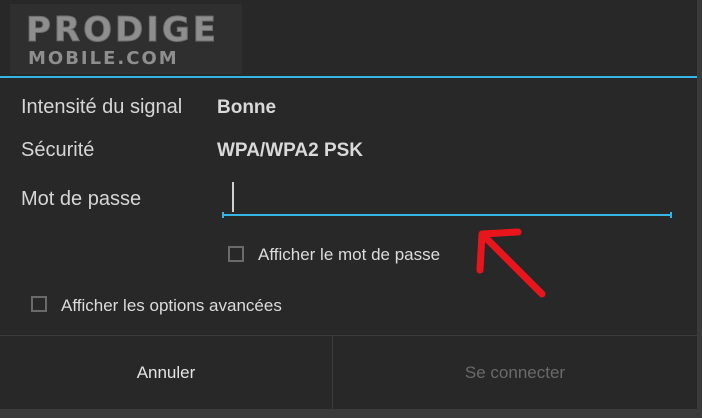 This screenshot has width=702, height=418. Describe the element at coordinates (671, 215) in the screenshot. I see `input-right-tick` at that location.